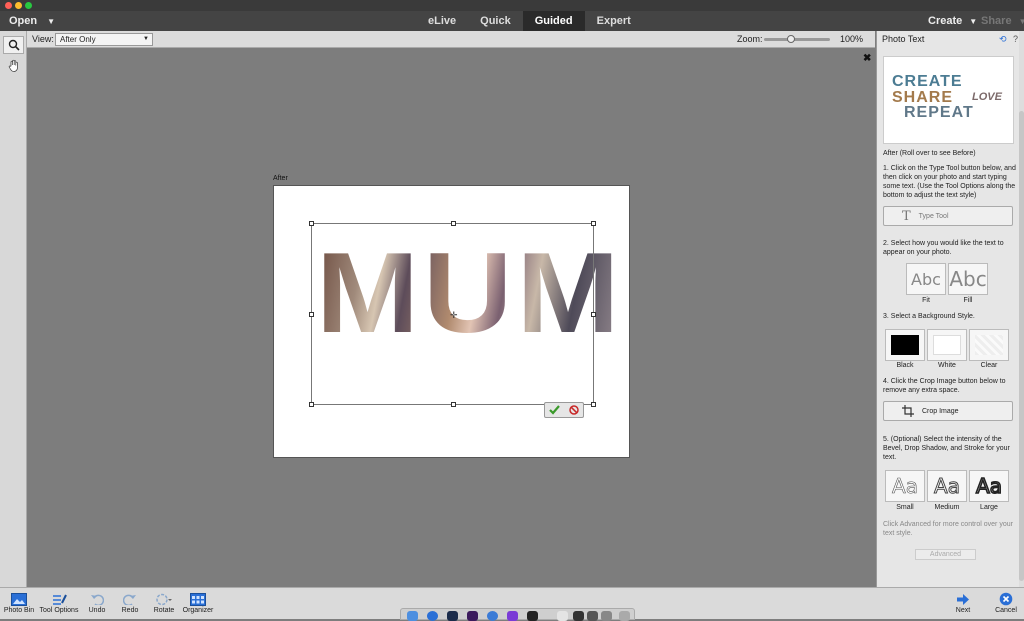  Describe the element at coordinates (97, 602) in the screenshot. I see `undo-button: Undo` at that location.